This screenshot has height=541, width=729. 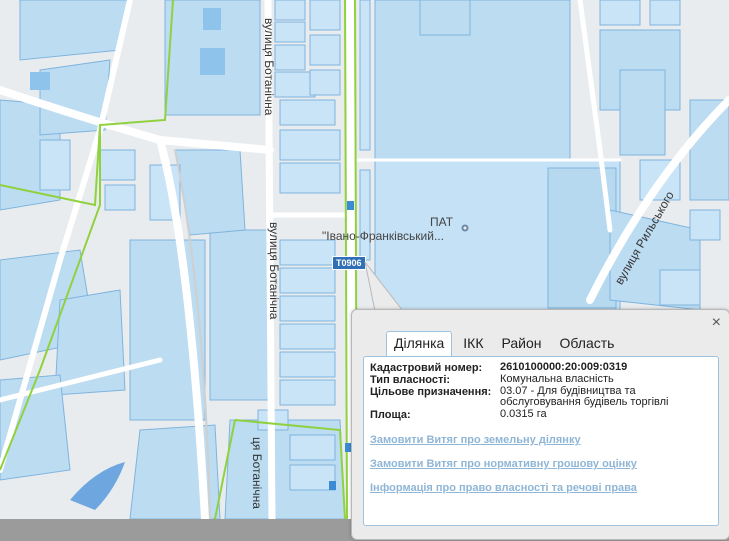 What do you see at coordinates (587, 344) in the screenshot?
I see `tab-region: Область` at bounding box center [587, 344].